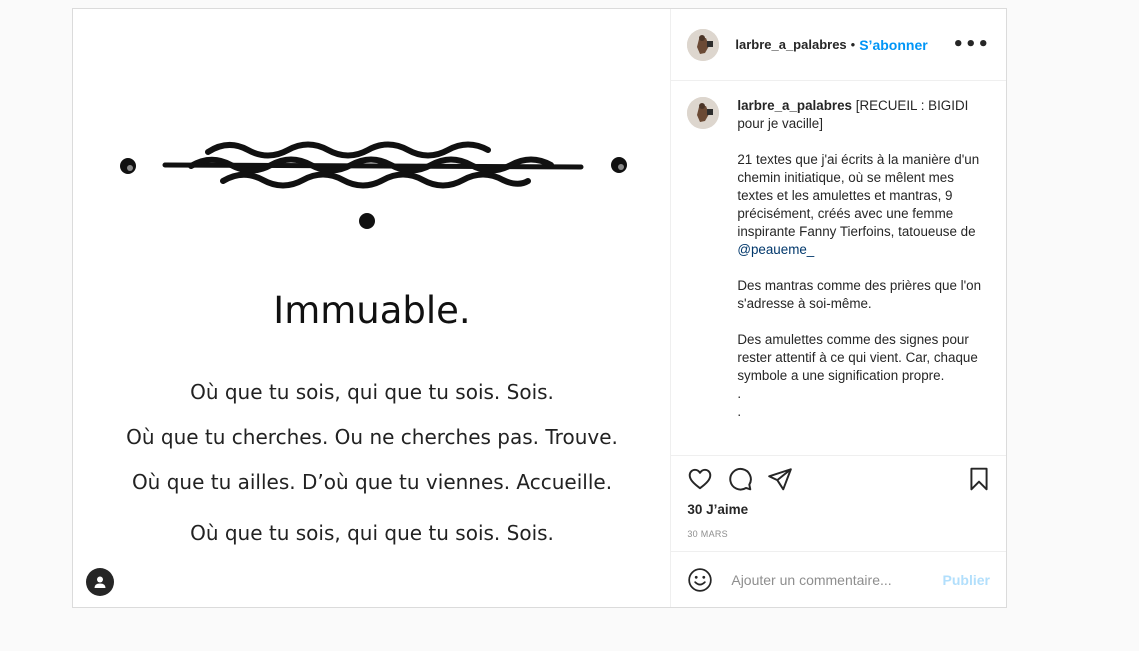  What do you see at coordinates (775, 249) in the screenshot?
I see `mention-link: @peaueme_` at bounding box center [775, 249].